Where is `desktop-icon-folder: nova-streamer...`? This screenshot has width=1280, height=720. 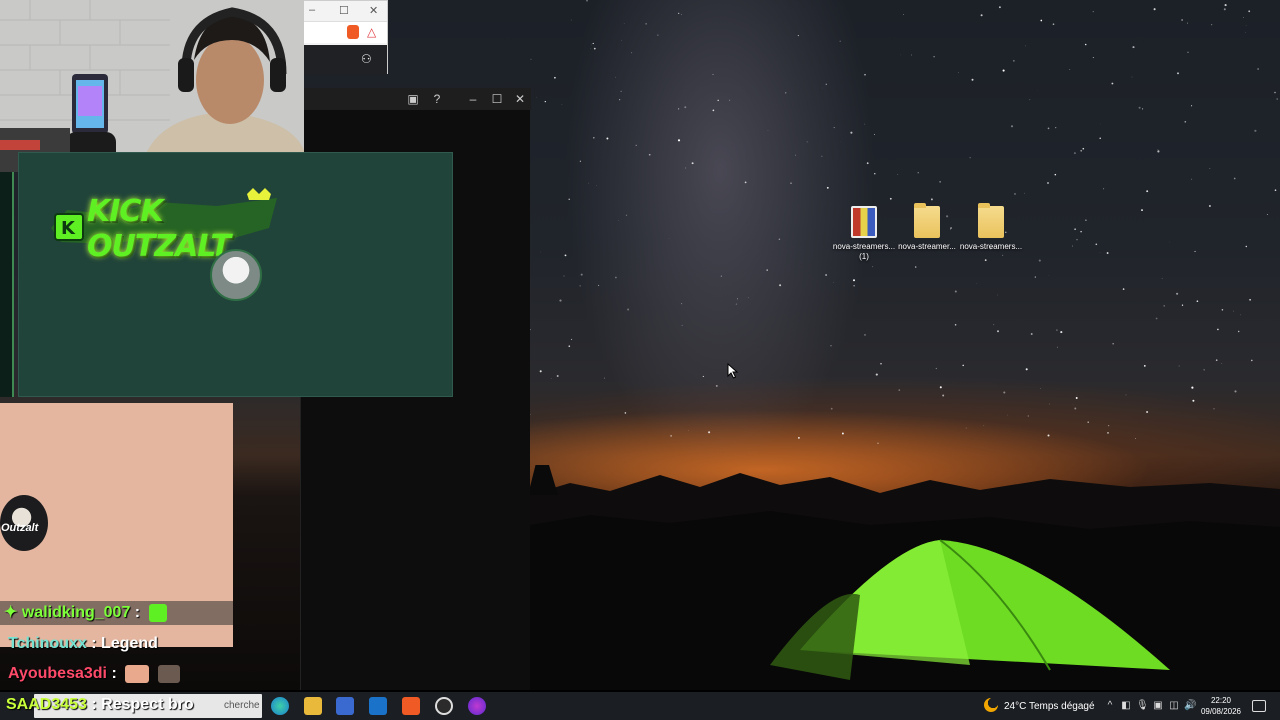 desktop-icon-folder: nova-streamer... is located at coordinates (927, 227).